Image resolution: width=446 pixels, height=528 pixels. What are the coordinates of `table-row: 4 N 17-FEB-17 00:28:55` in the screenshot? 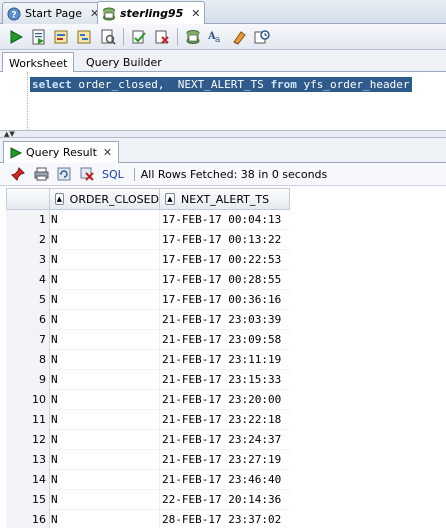 It's located at (148, 280).